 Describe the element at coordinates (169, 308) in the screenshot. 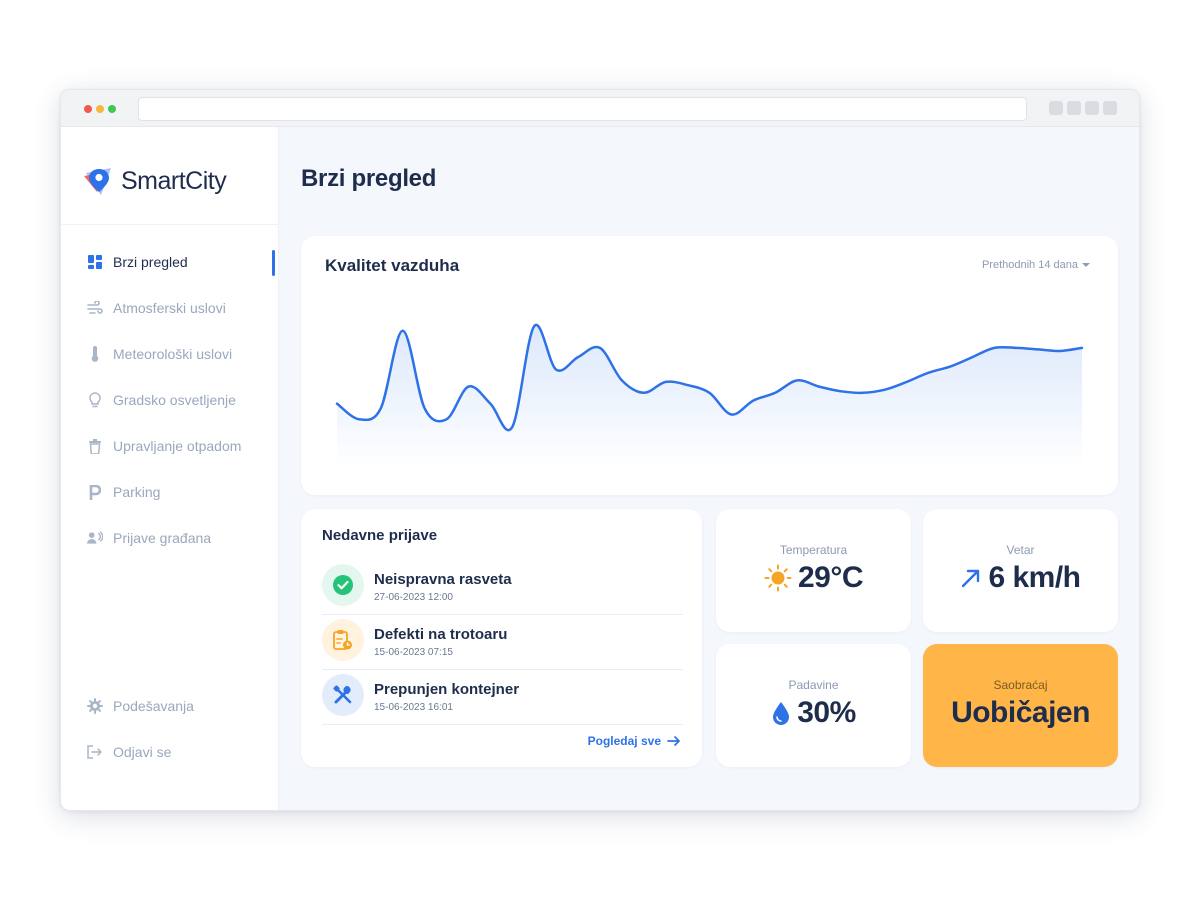

I see `sidebar-item-label: Atmosferski uslovi` at that location.